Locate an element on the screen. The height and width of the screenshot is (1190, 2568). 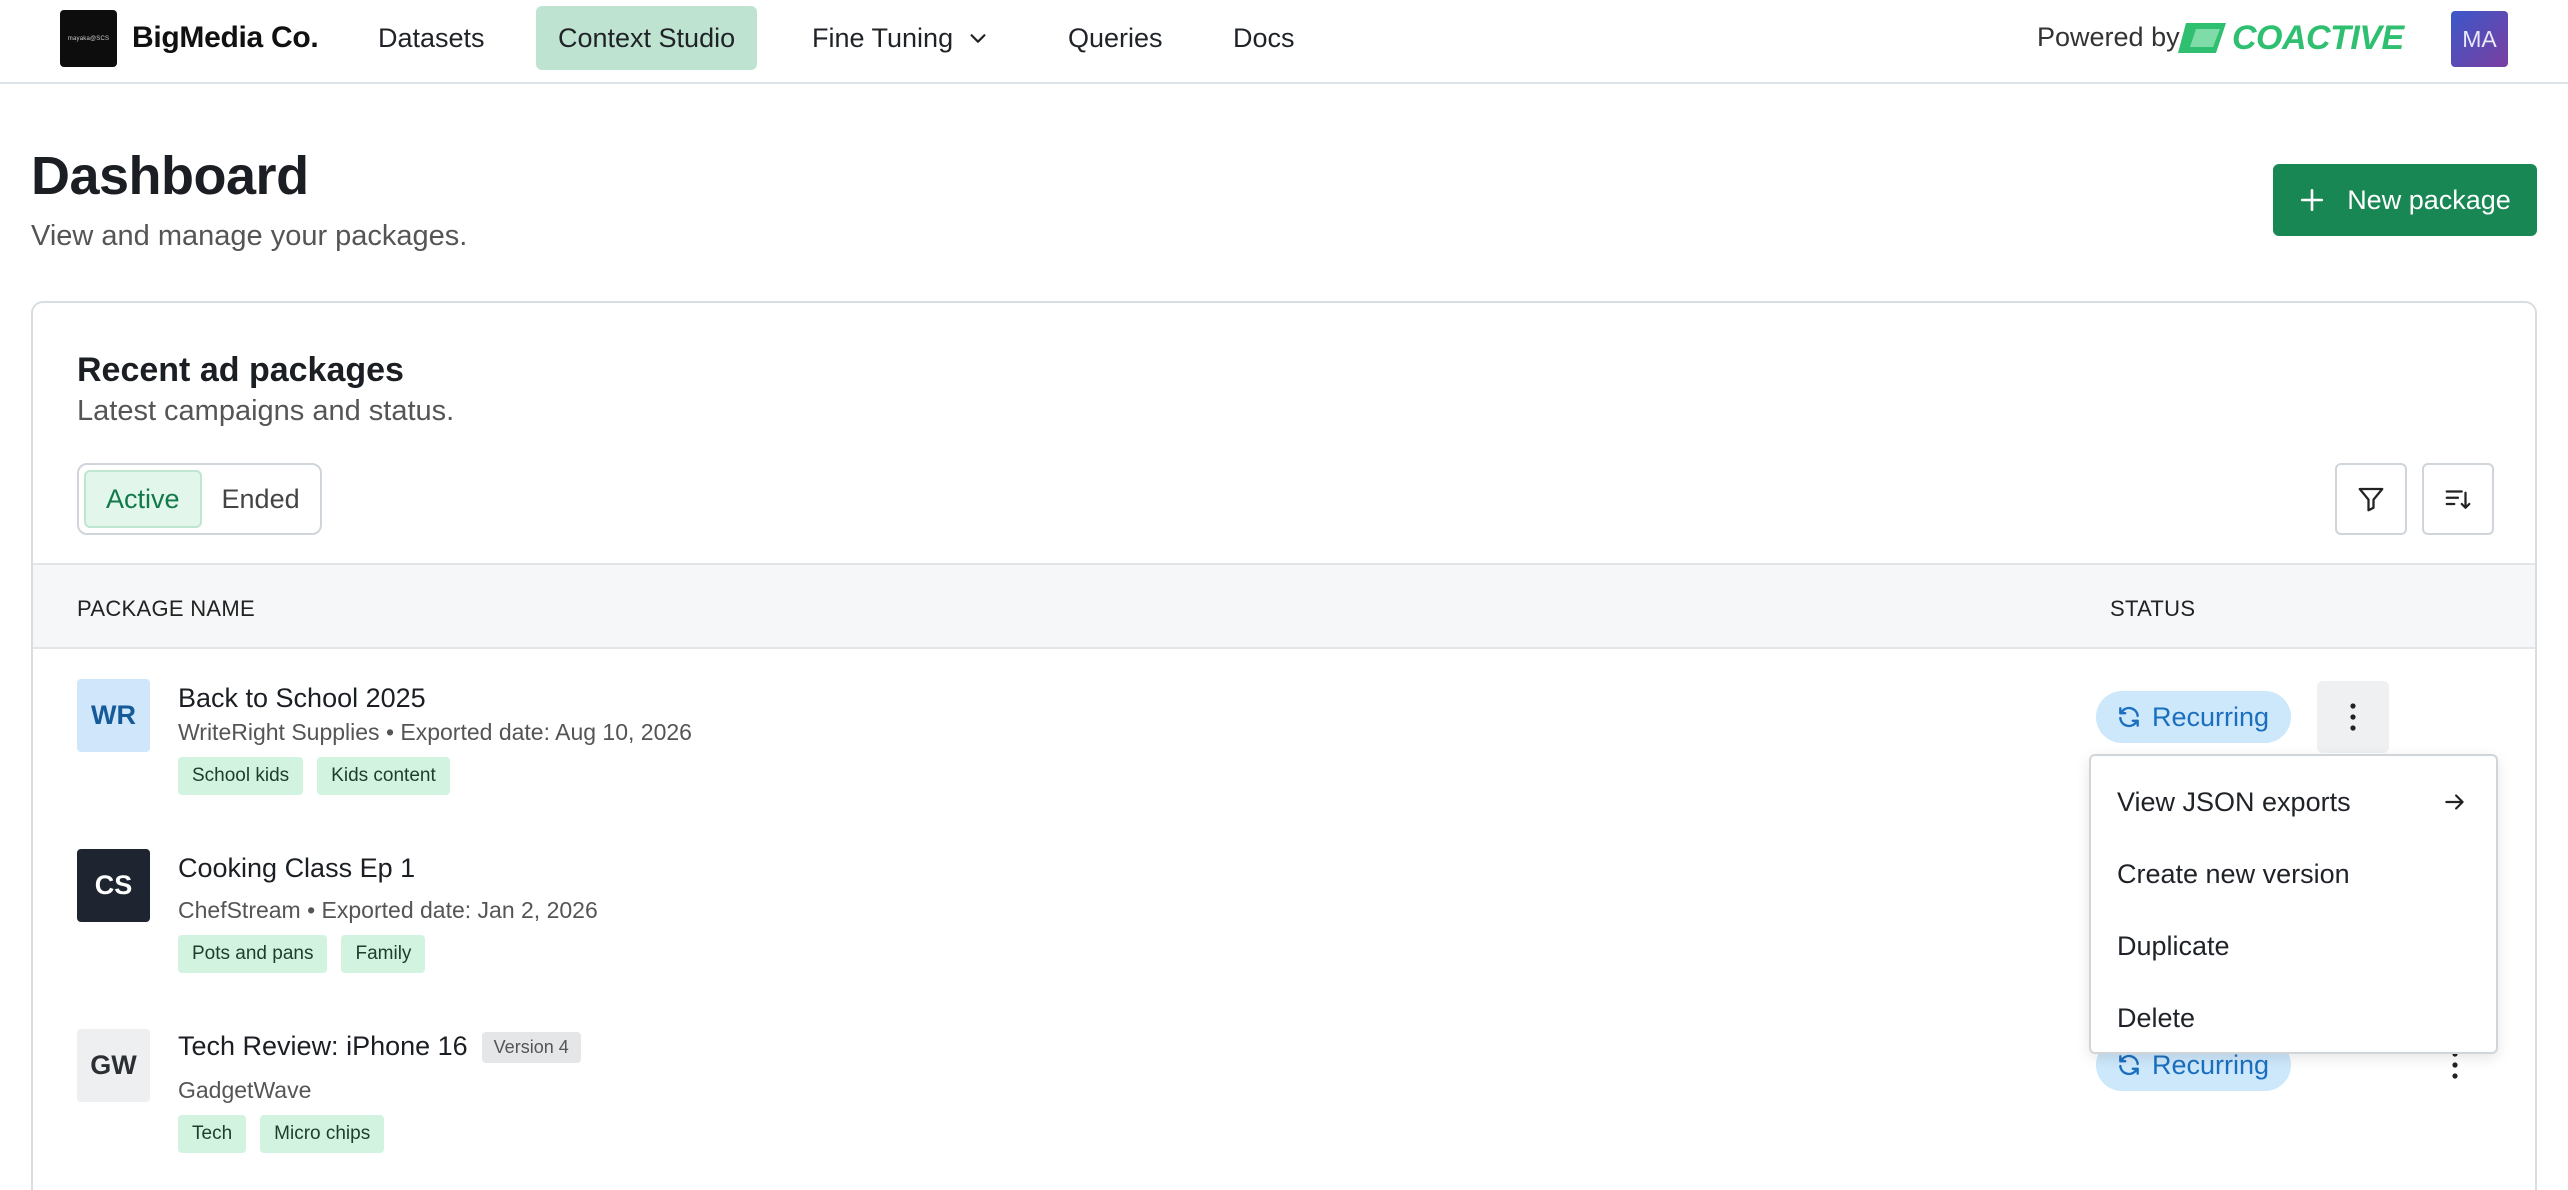
partner-logo: COACTIVE is located at coordinates (2290, 38).